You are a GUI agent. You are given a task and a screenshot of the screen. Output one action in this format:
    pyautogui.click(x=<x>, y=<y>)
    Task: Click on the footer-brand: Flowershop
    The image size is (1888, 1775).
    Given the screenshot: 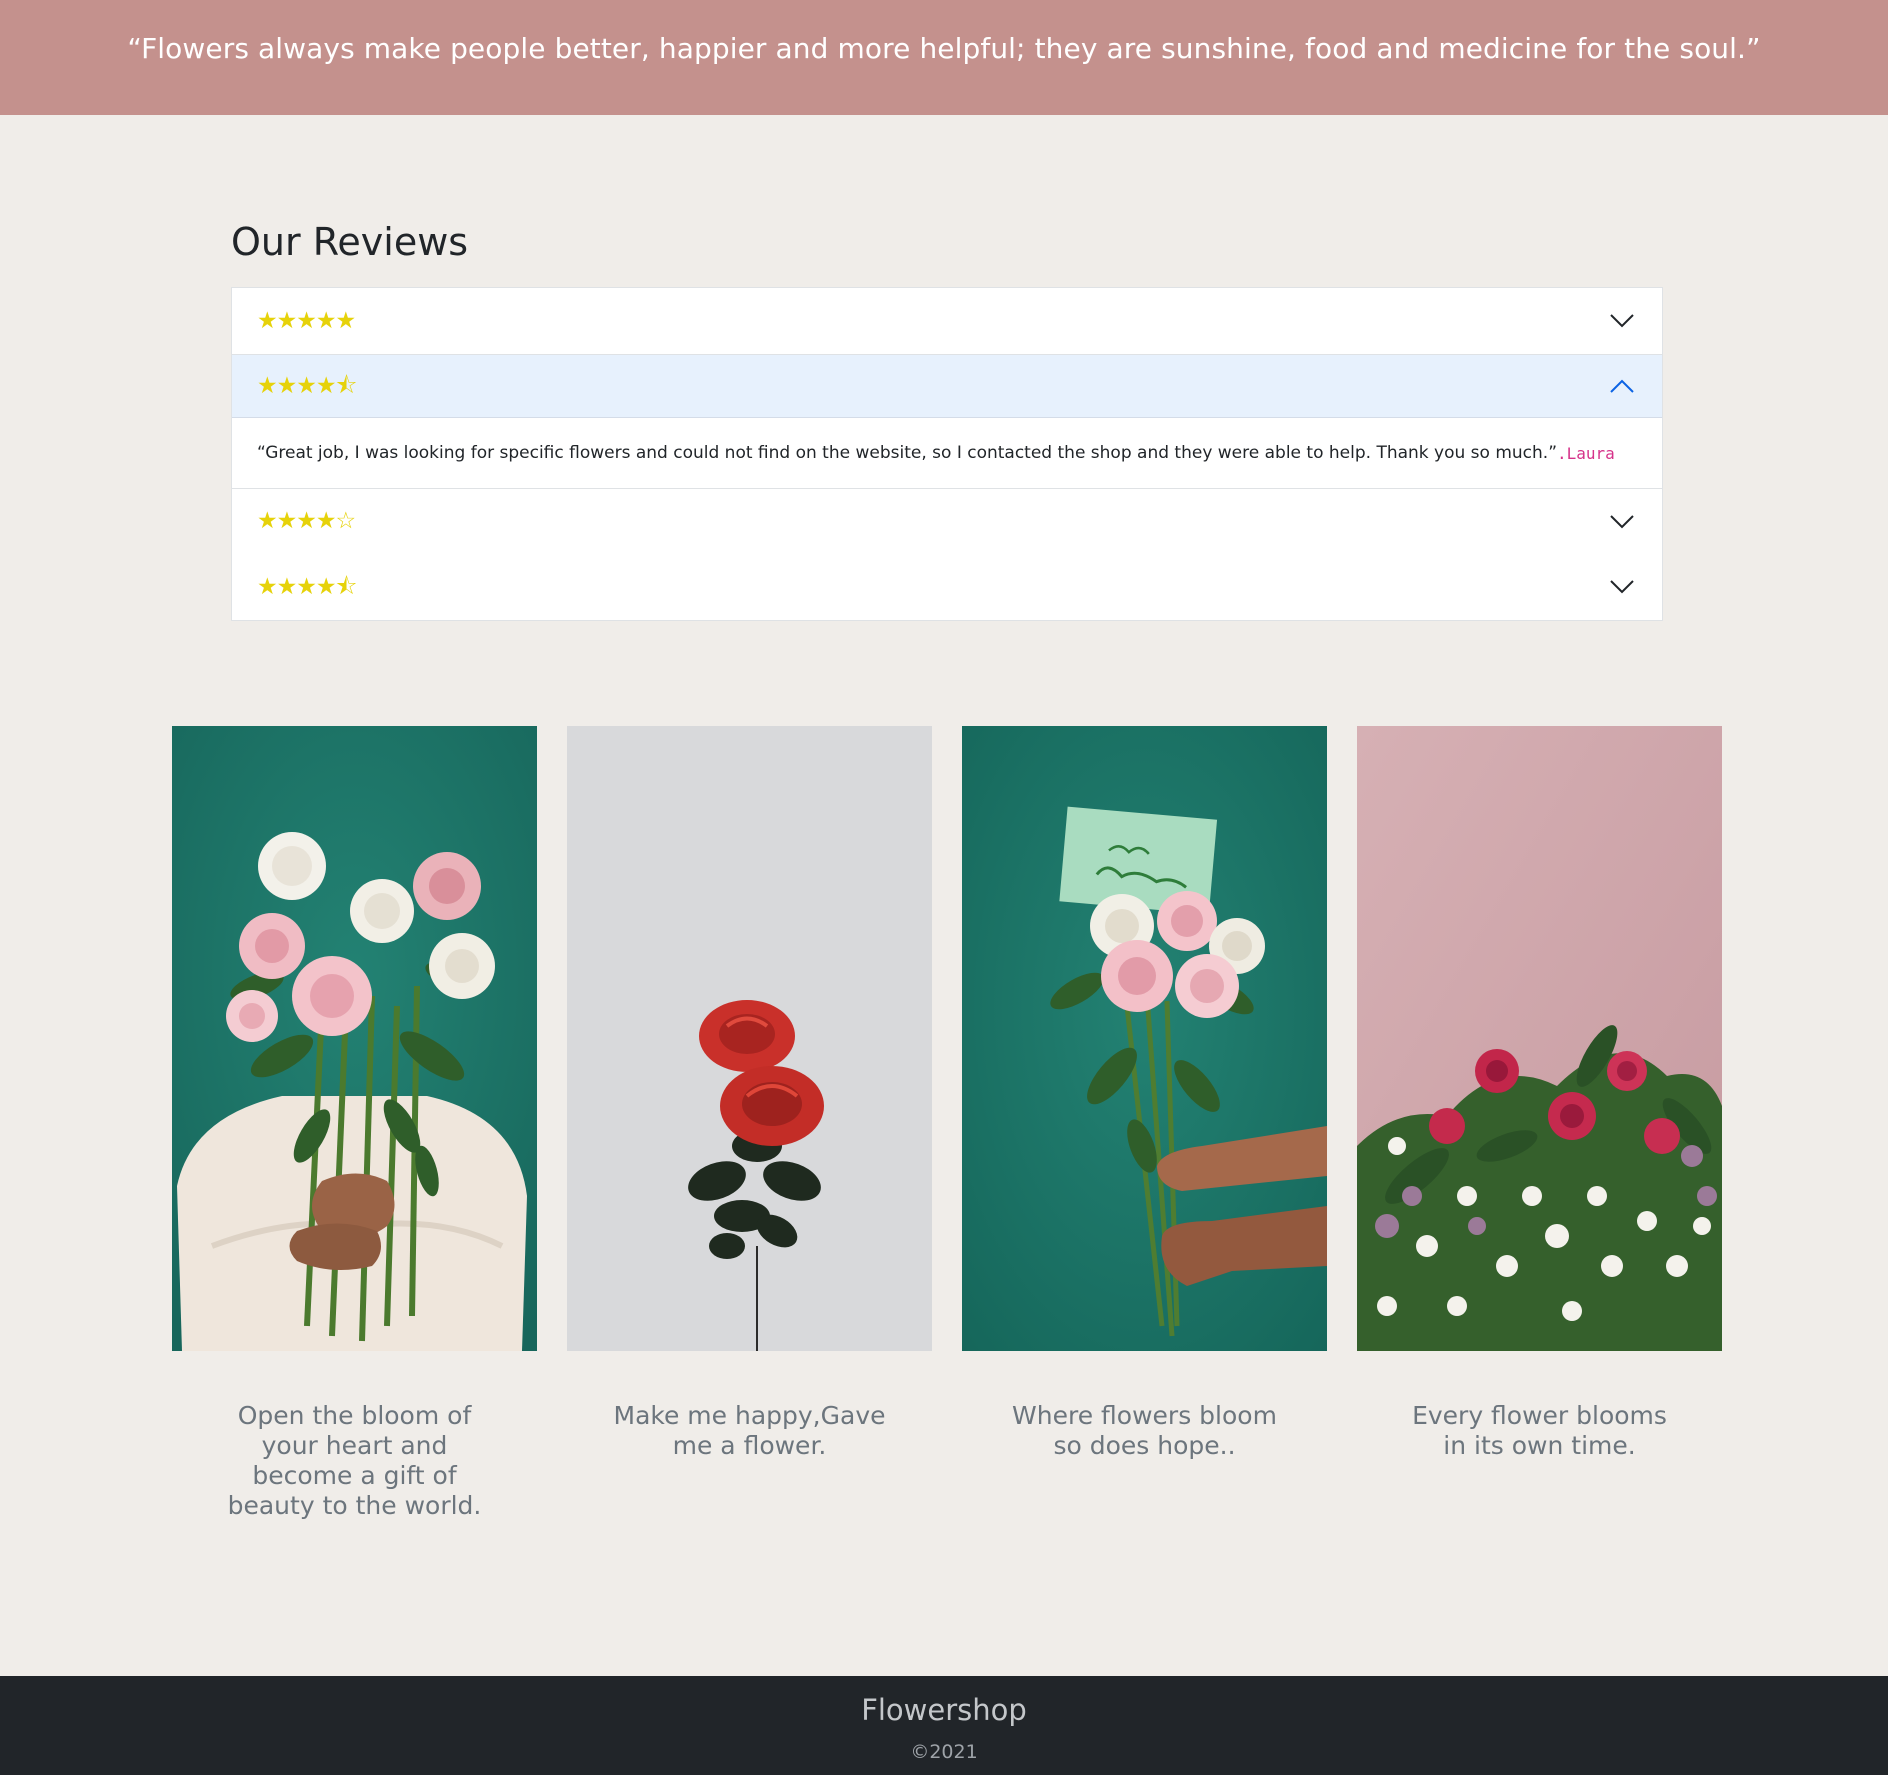 What is the action you would take?
    pyautogui.click(x=944, y=1710)
    